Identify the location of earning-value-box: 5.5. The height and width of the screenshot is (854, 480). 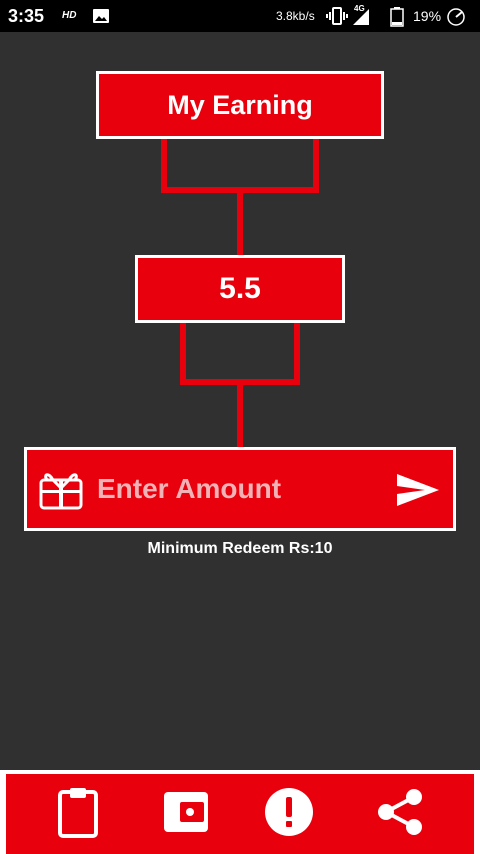
(240, 289).